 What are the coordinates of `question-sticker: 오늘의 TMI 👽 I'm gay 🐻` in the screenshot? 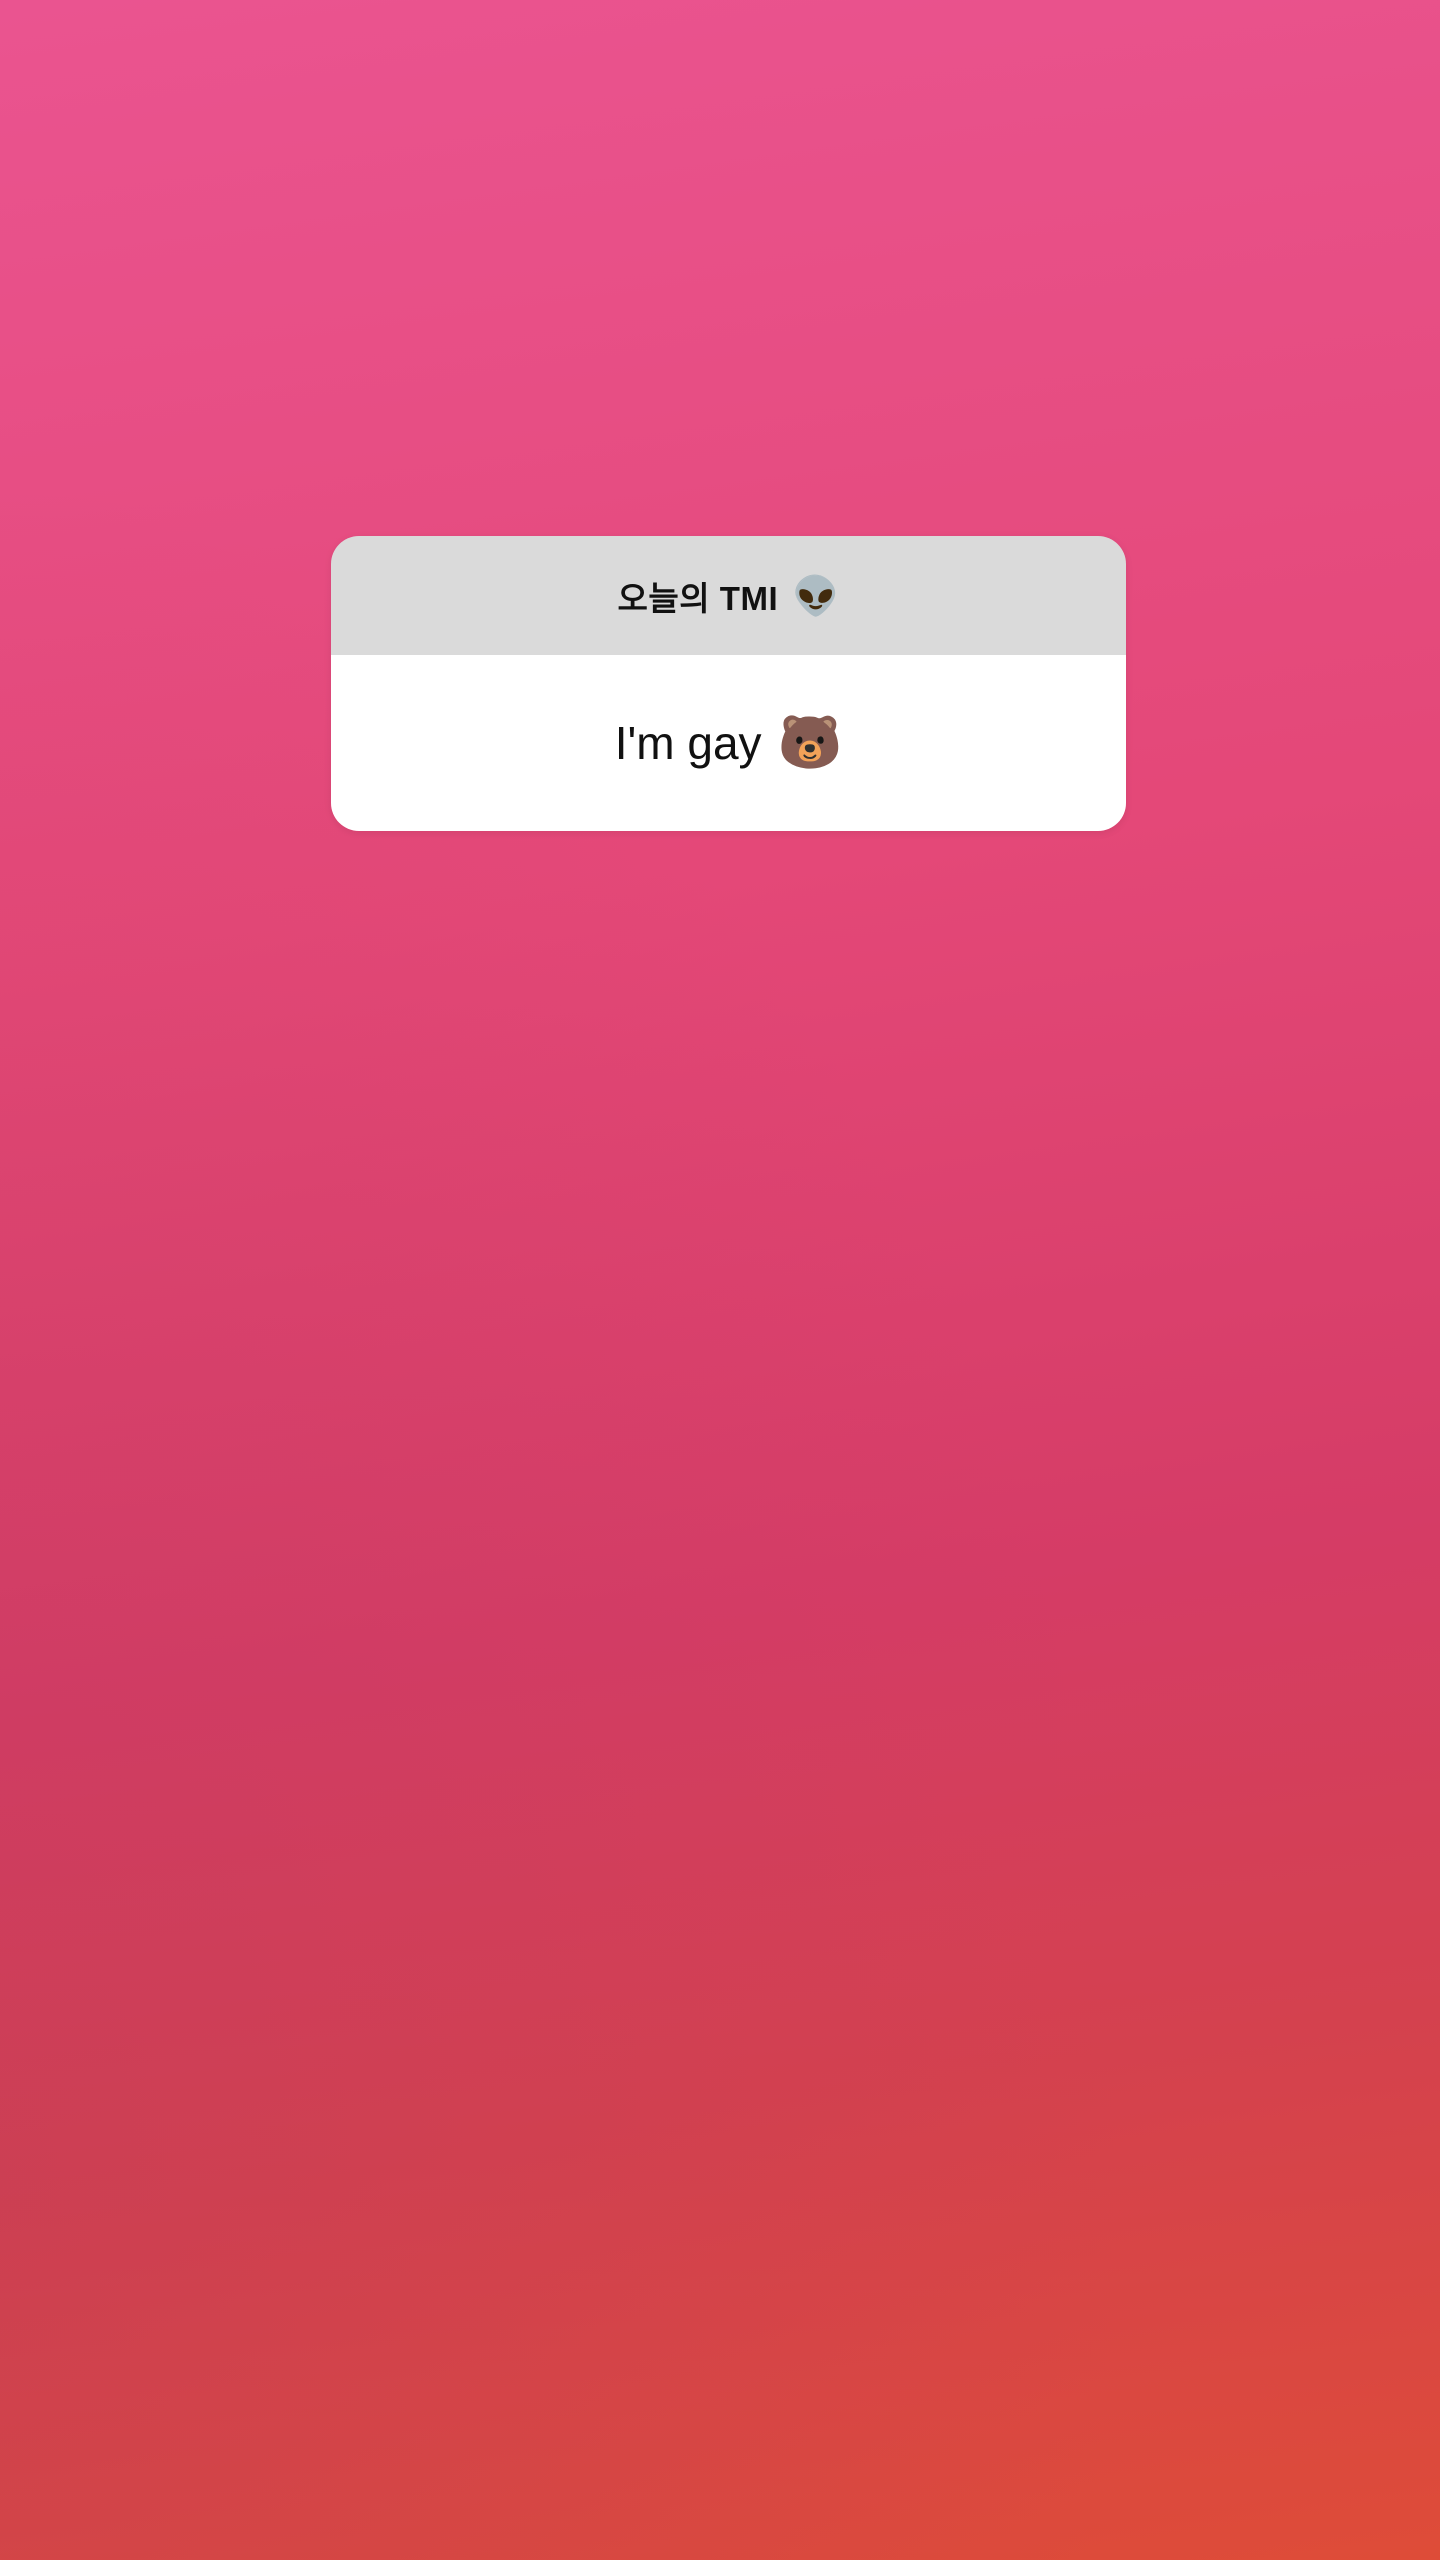 It's located at (728, 683).